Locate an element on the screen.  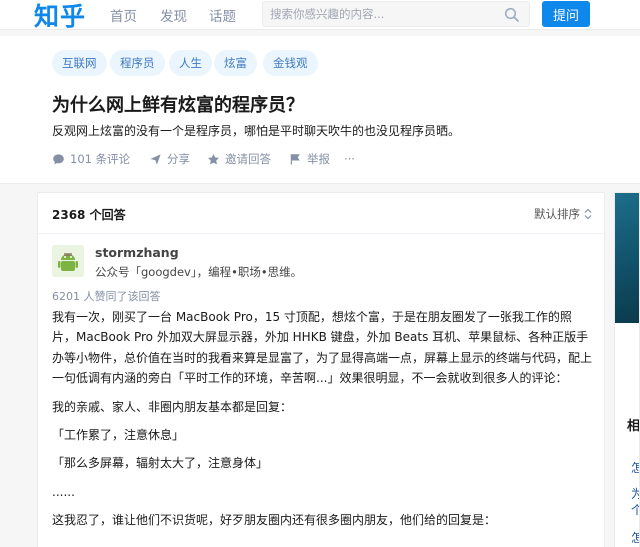
top-navbar: 知乎 首页 发现 话题 提问 is located at coordinates (320, 16).